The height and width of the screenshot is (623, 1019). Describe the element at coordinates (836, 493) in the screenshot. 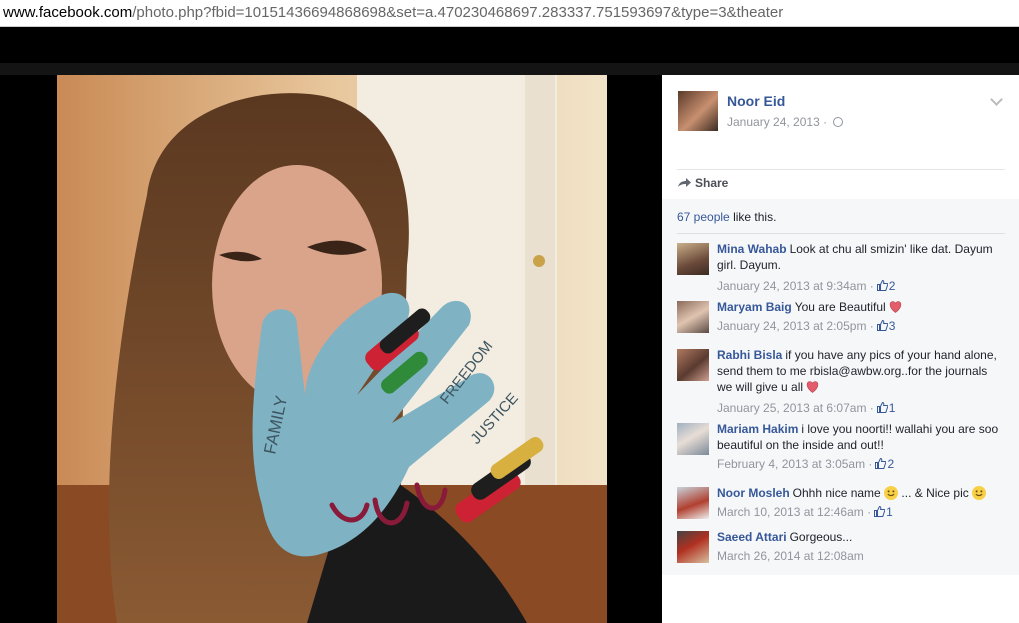

I see `comment-text-part-a: Ohhh nice name` at that location.